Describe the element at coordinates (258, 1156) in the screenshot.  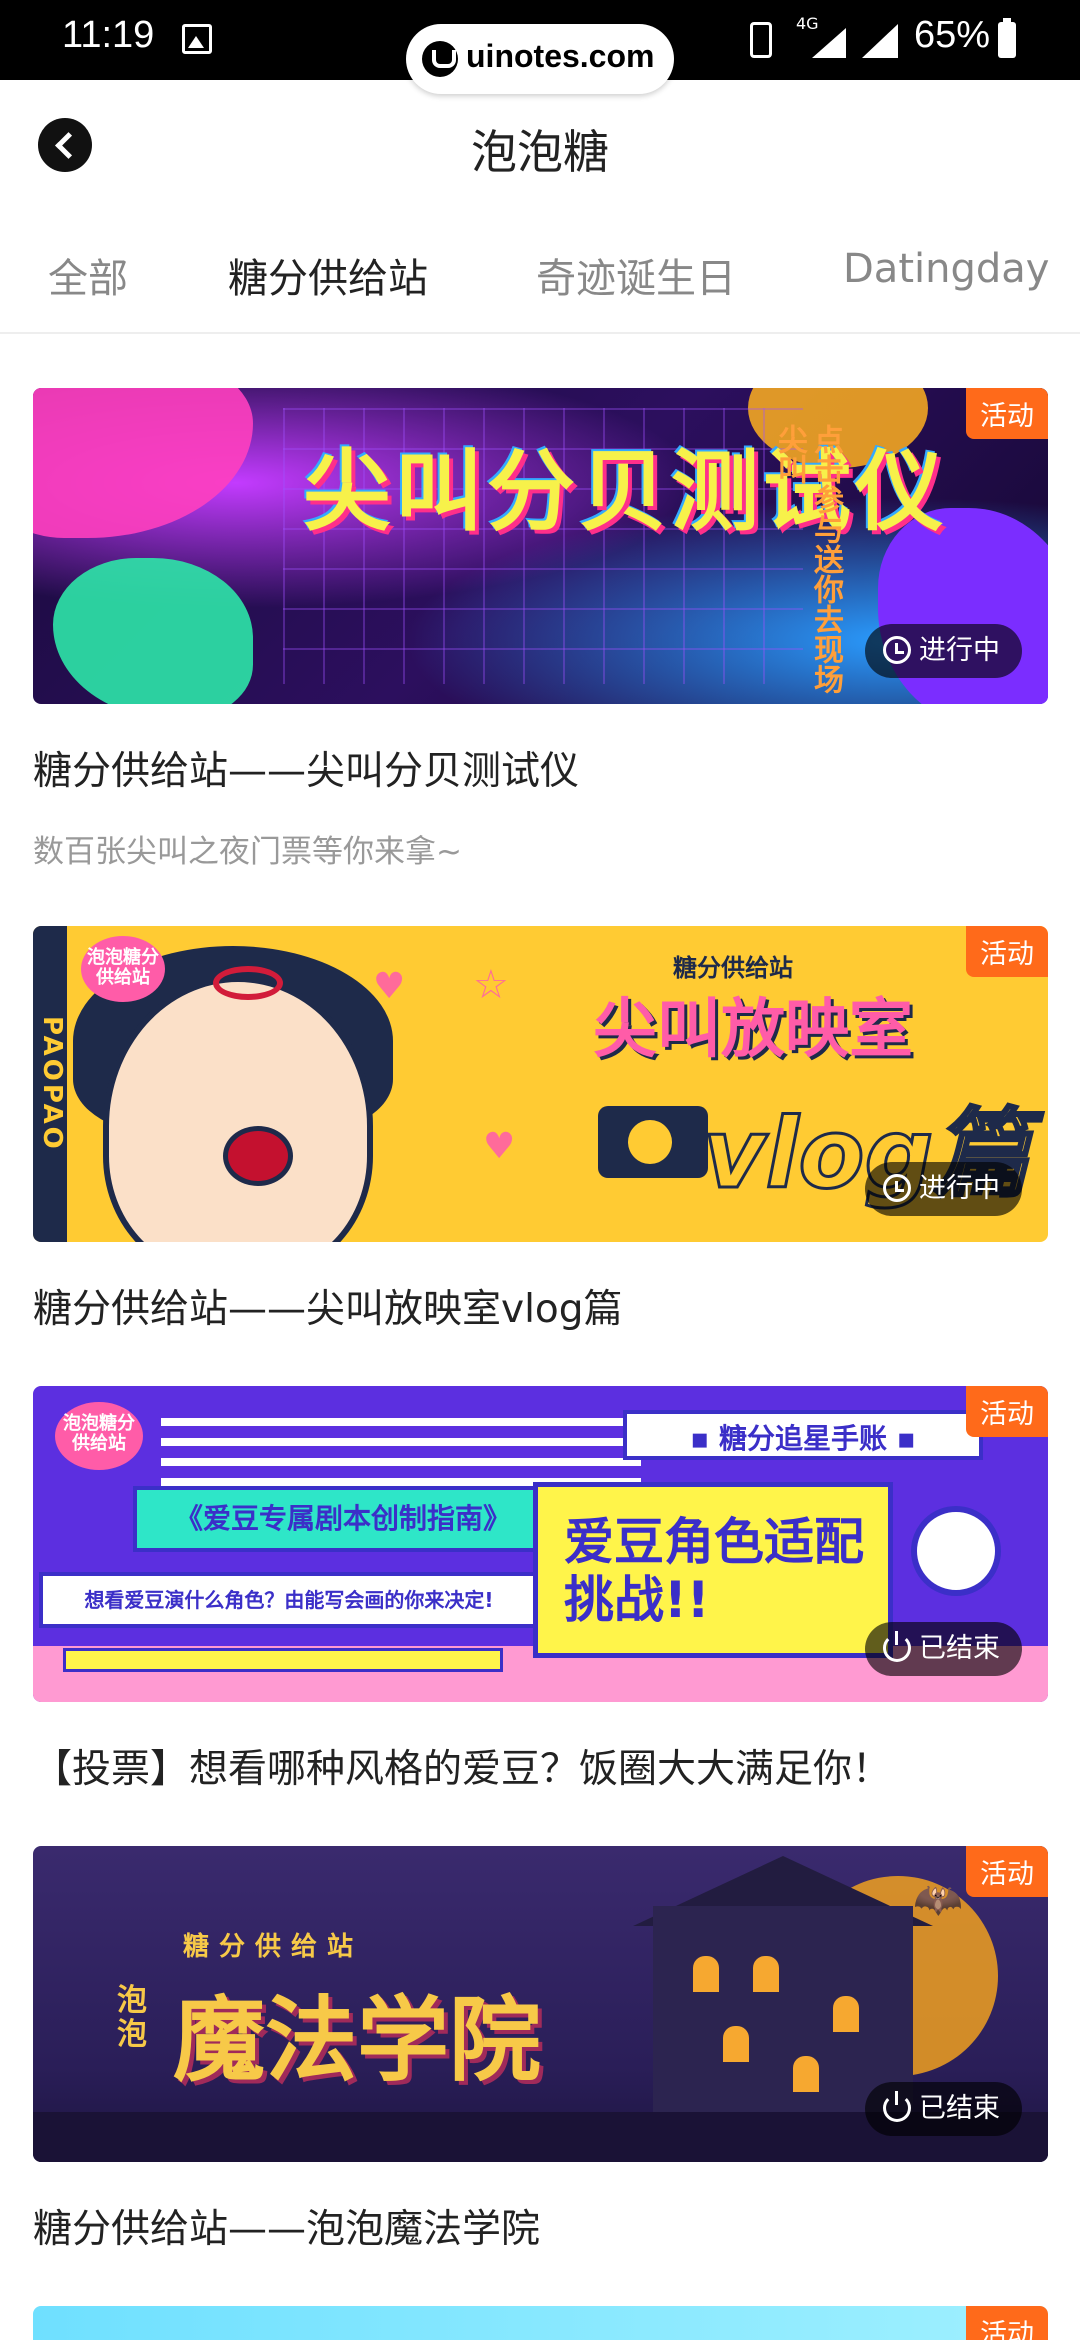
I see `illustration-mouth` at that location.